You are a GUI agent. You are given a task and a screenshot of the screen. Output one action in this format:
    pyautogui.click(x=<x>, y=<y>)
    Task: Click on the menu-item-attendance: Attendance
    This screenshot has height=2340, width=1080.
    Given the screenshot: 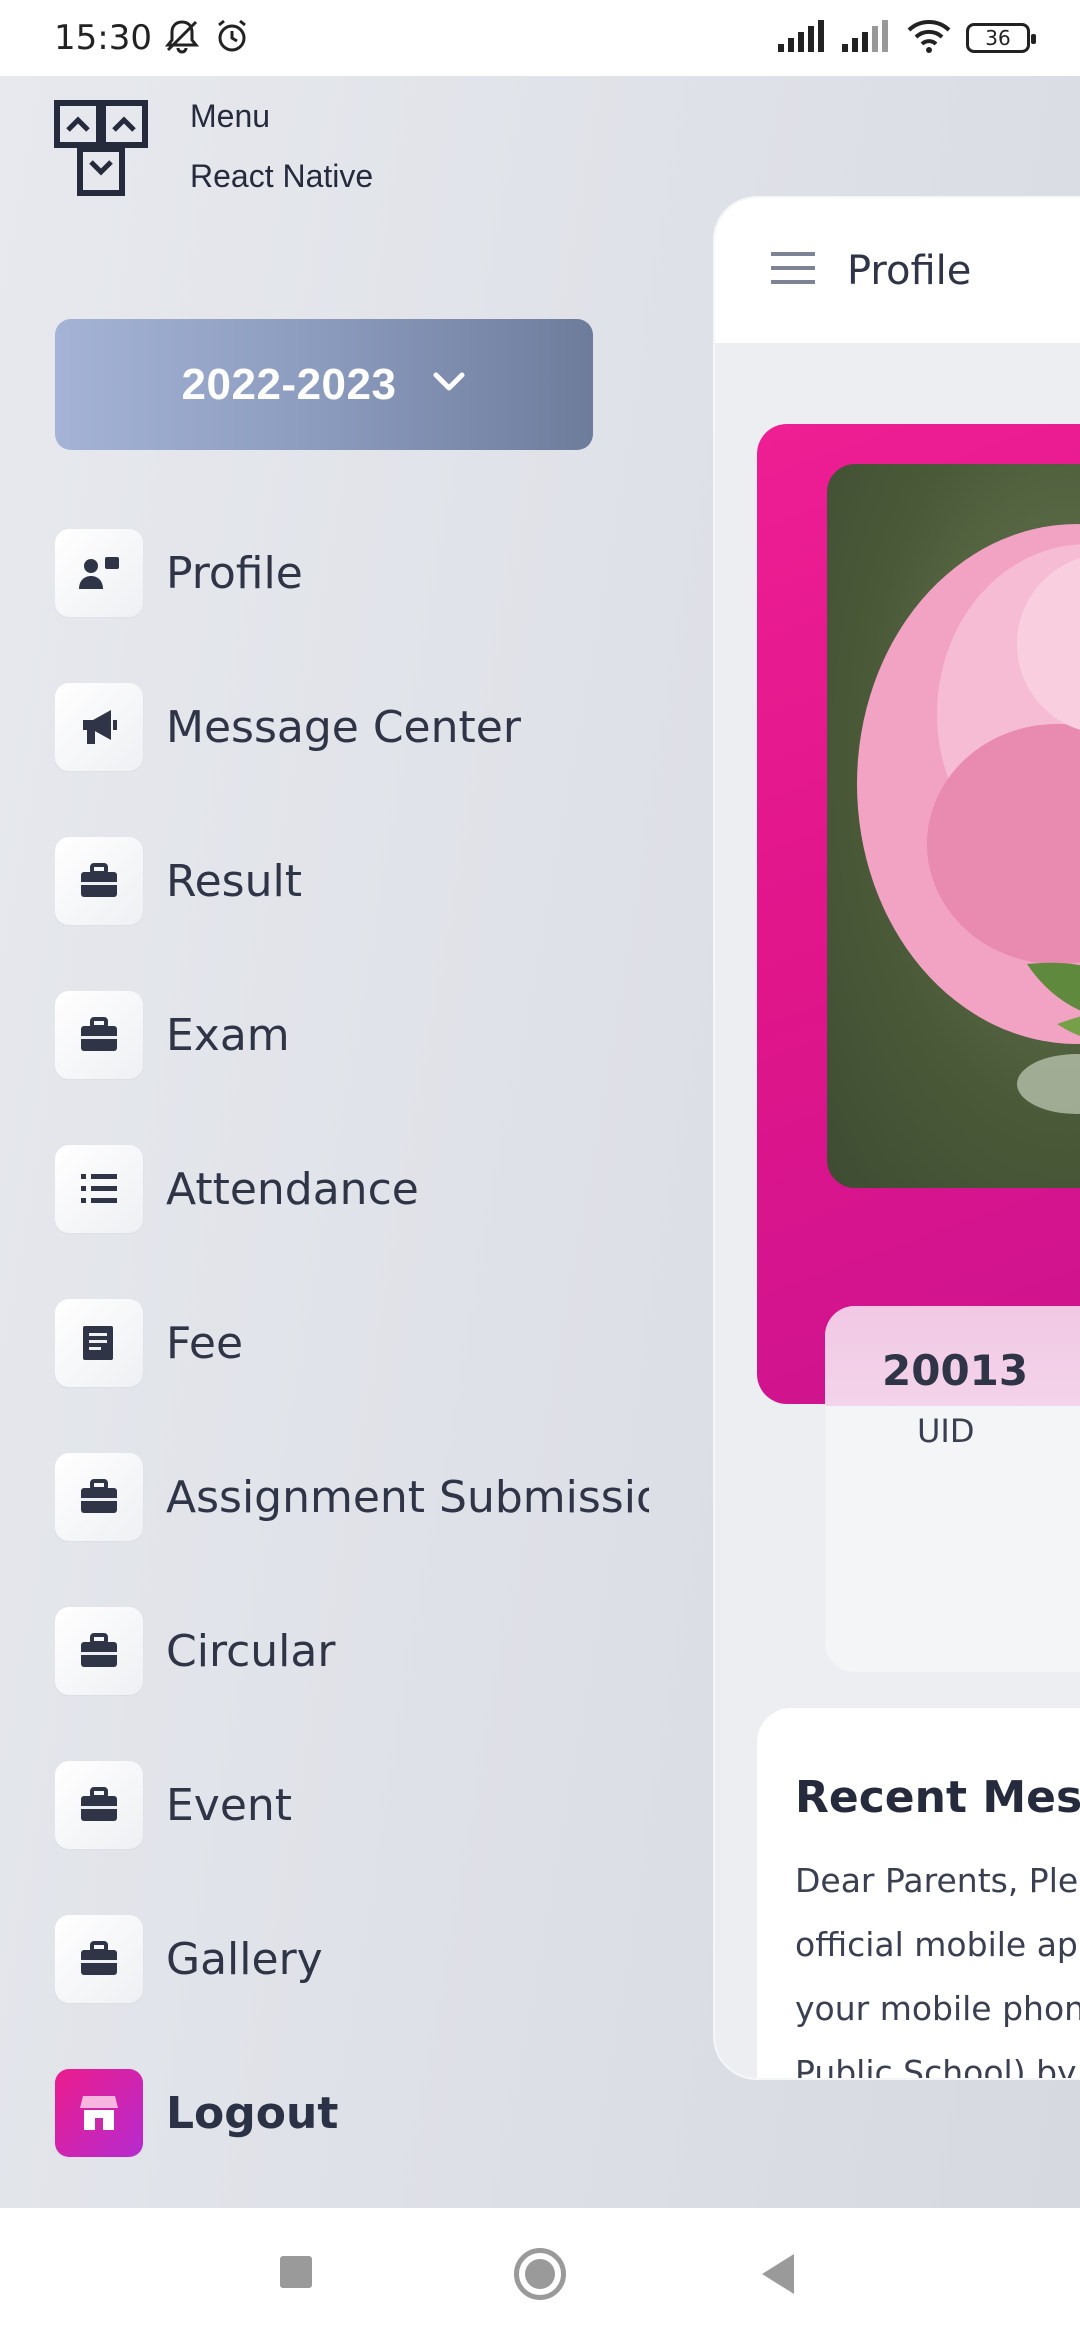 What is the action you would take?
    pyautogui.click(x=360, y=1189)
    